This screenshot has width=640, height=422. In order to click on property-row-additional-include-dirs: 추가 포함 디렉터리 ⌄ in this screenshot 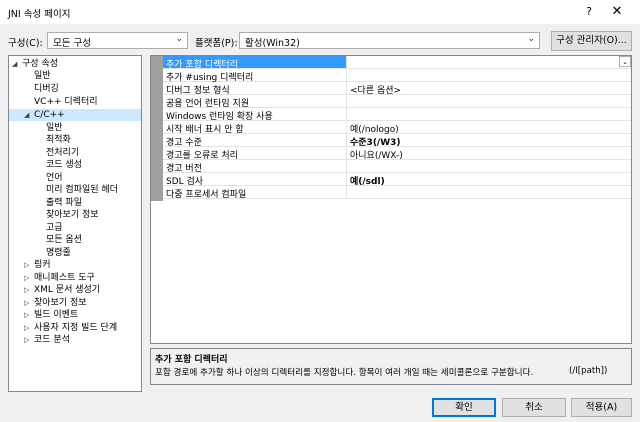, I will do `click(397, 63)`.